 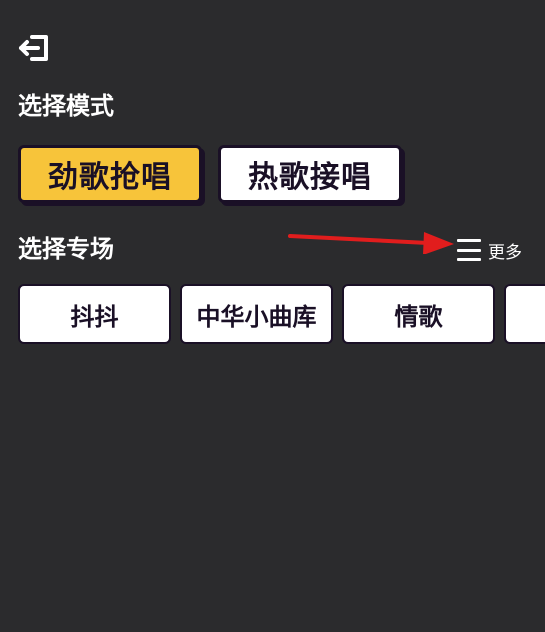 What do you see at coordinates (310, 174) in the screenshot?
I see `mode-option-rege-jiechang: 热歌接唱` at bounding box center [310, 174].